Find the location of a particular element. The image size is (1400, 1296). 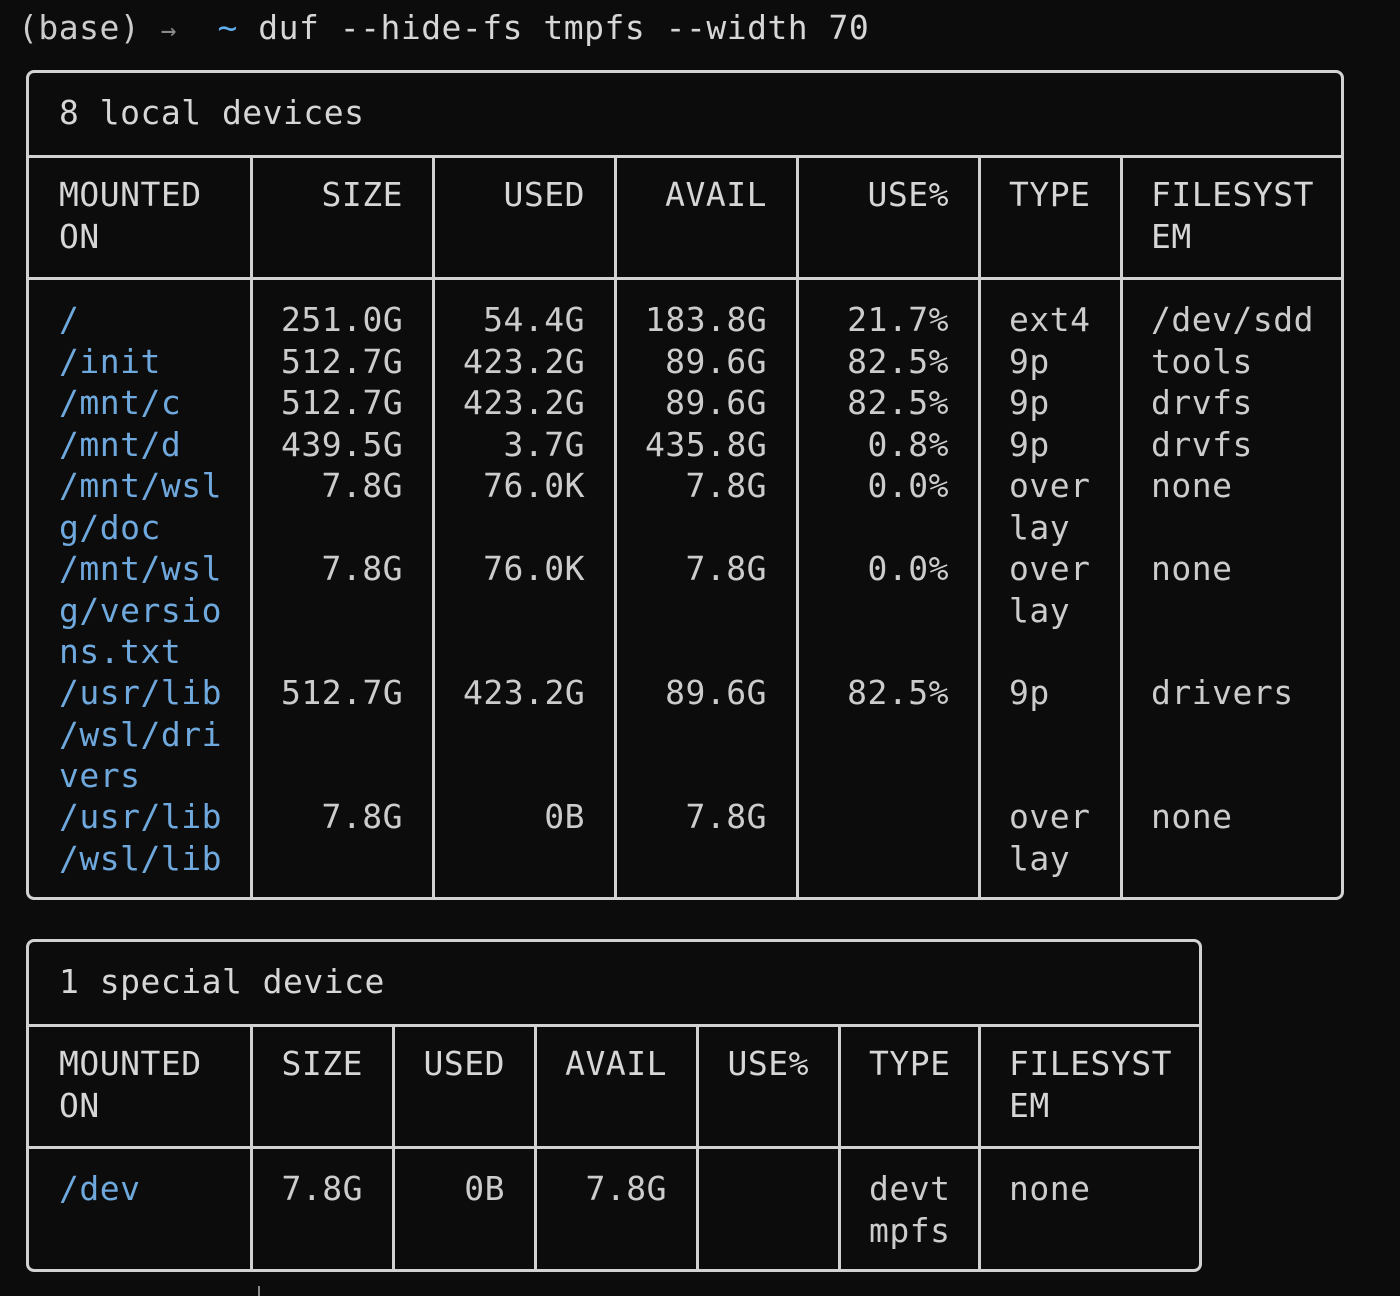

conda-env-label: (base) is located at coordinates (79, 27).